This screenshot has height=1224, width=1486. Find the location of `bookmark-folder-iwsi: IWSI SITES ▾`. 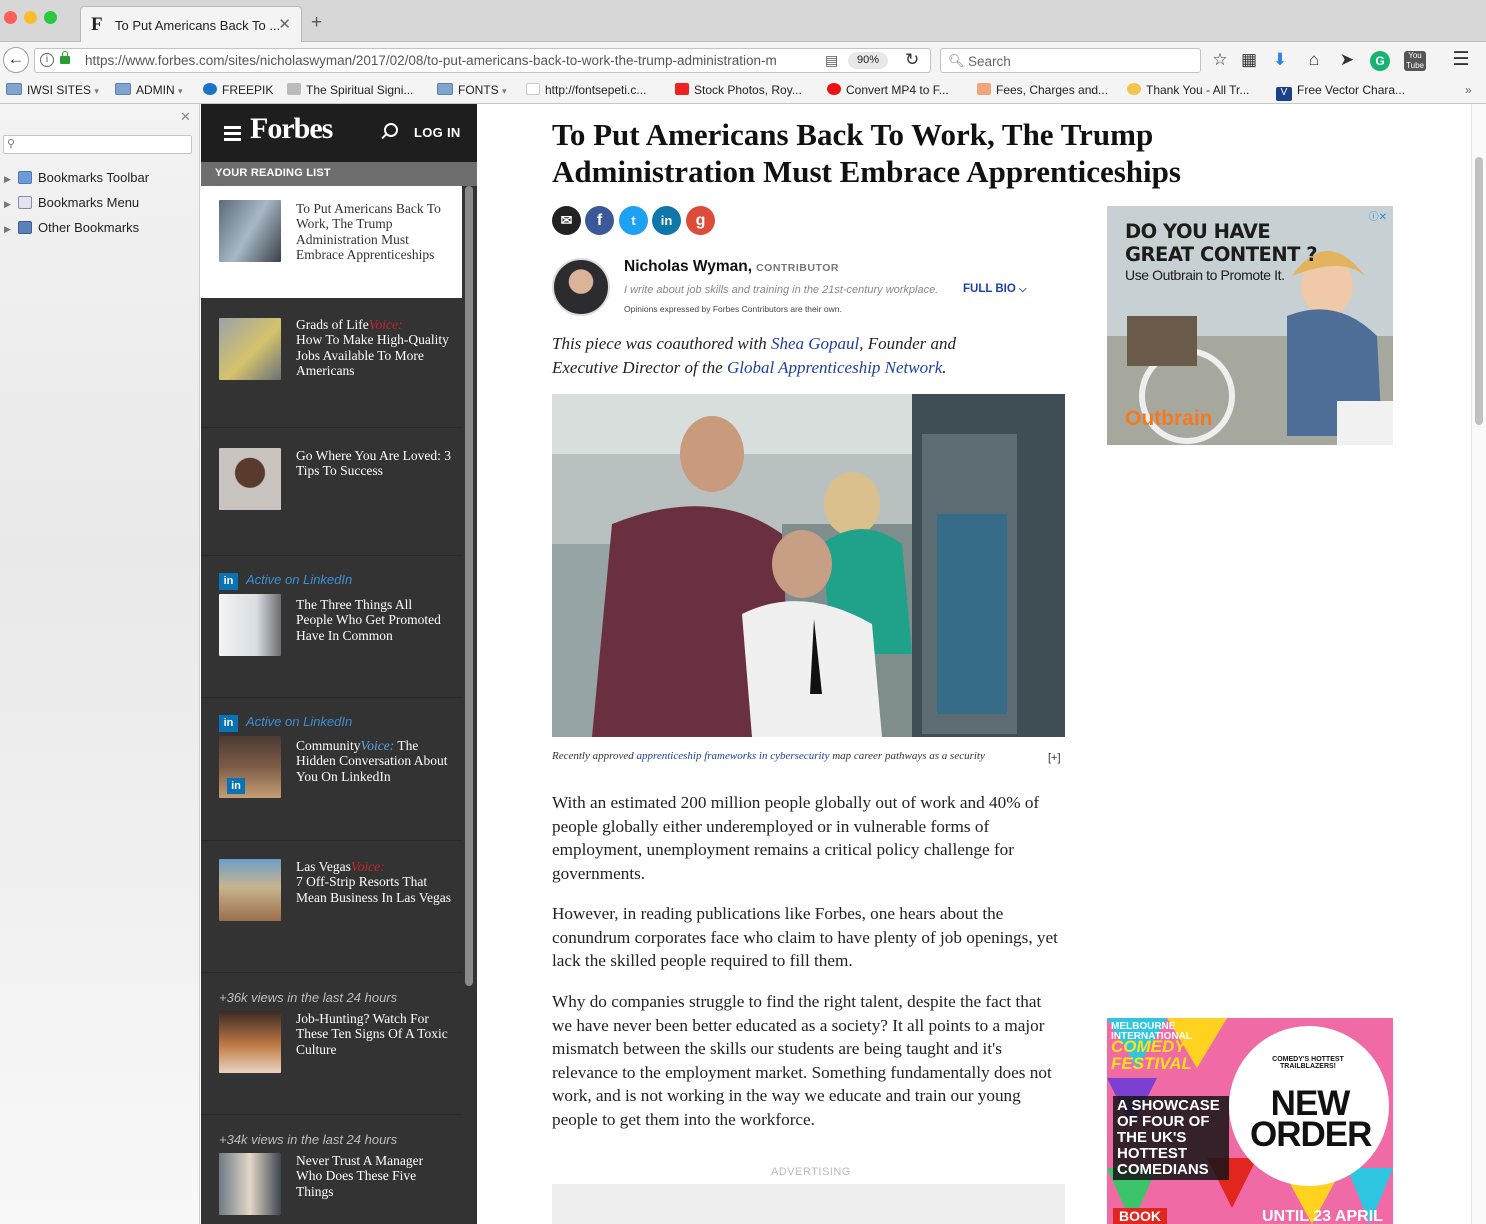

bookmark-folder-iwsi: IWSI SITES ▾ is located at coordinates (52, 91).